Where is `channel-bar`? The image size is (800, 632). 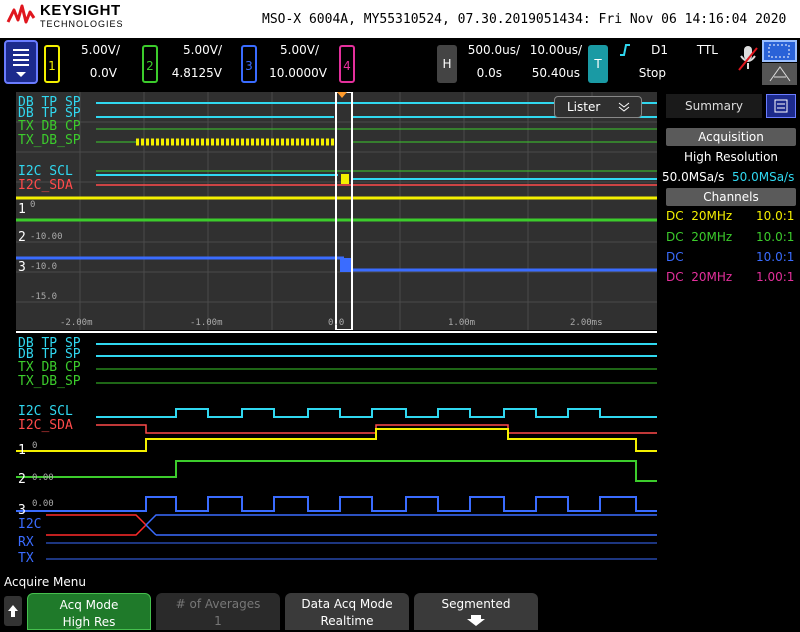
channel-bar is located at coordinates (400, 64).